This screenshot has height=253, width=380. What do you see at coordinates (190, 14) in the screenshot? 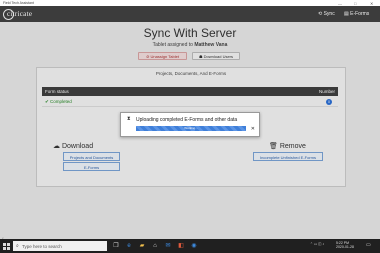
I see `app-header: citricate ⟲ Sync ▤ E-Forms` at bounding box center [190, 14].